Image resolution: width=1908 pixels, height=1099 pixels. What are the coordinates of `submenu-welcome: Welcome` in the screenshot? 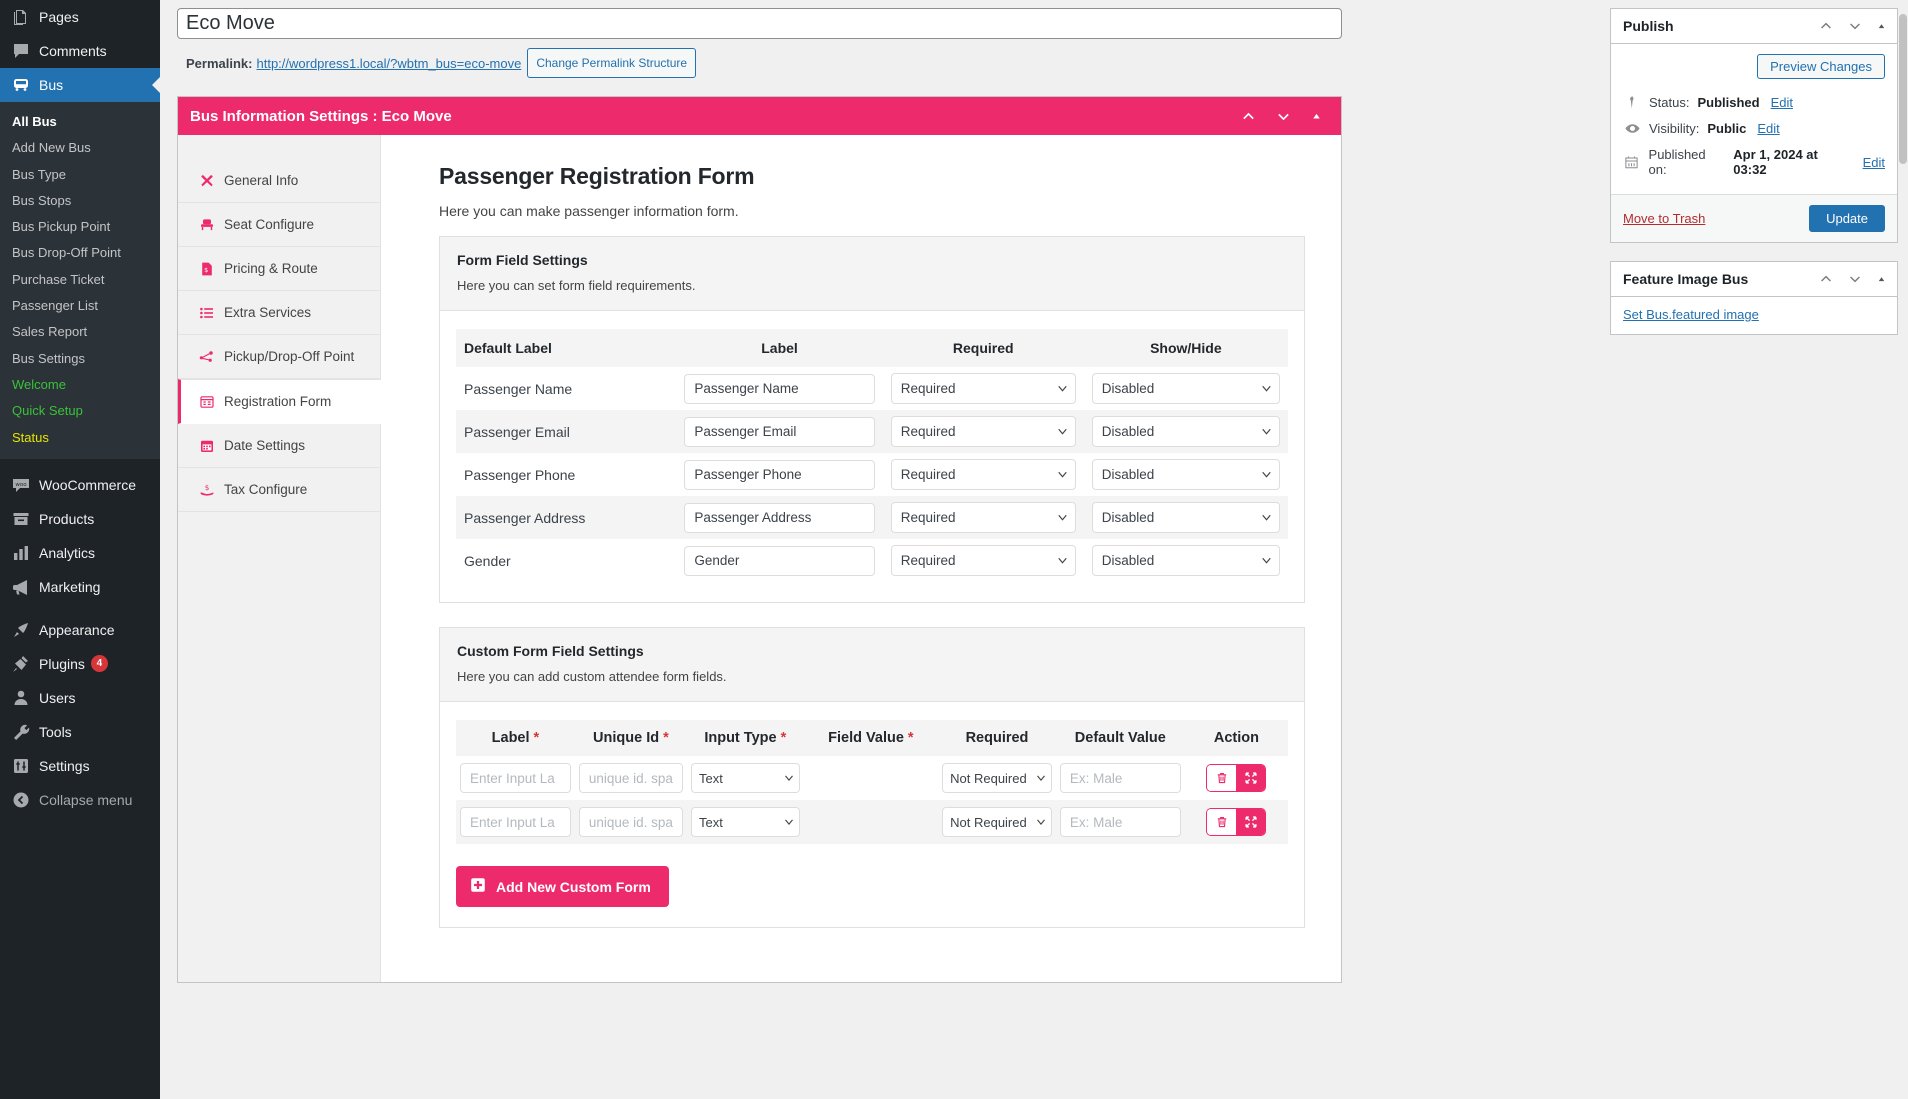 It's located at (80, 385).